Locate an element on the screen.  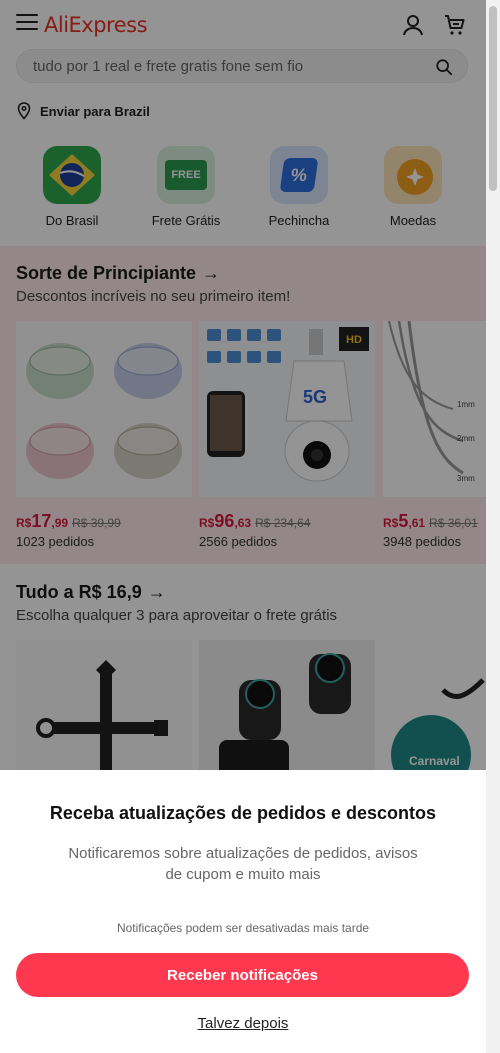
maybe-later-link: Talvez depois is located at coordinates (243, 1023).